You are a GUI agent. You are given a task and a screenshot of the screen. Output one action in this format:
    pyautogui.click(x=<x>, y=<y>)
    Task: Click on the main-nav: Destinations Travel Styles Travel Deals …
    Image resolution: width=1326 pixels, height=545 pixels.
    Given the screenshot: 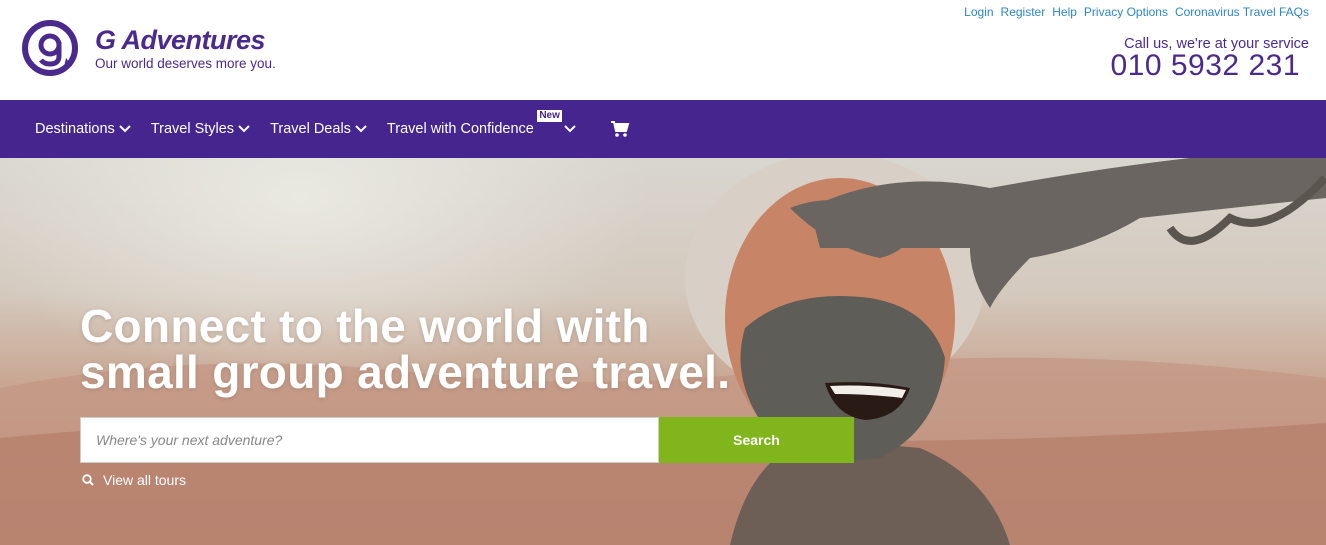 What is the action you would take?
    pyautogui.click(x=663, y=129)
    